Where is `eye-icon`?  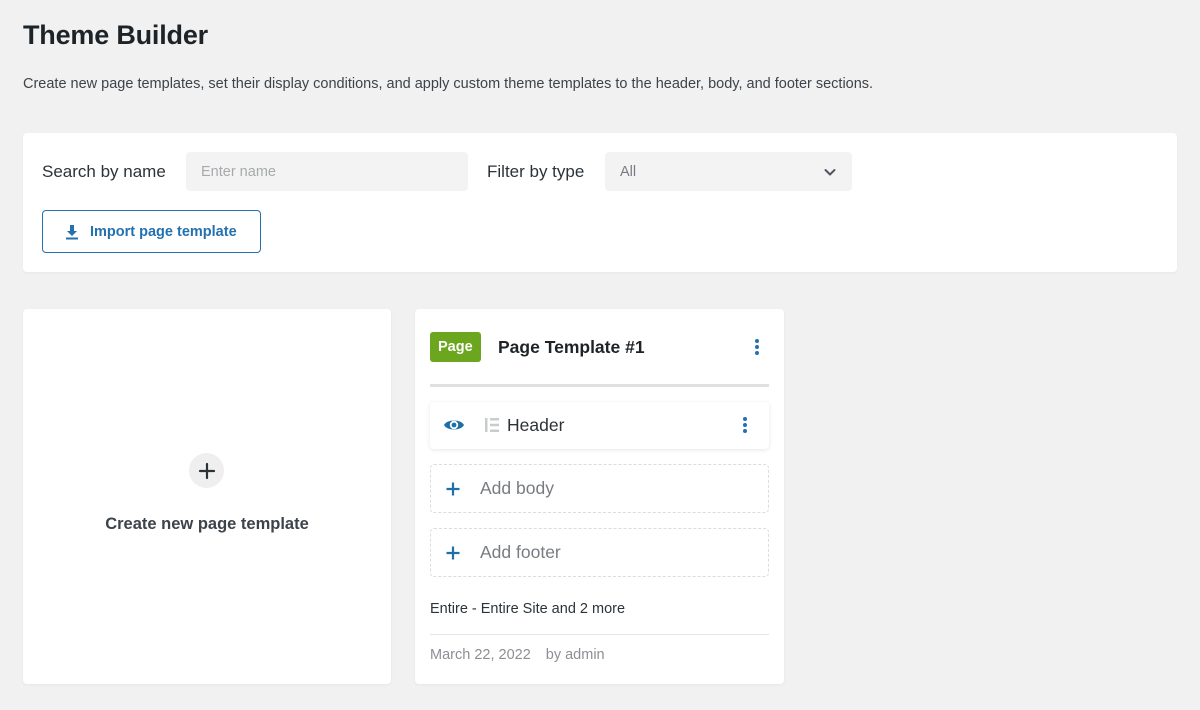
eye-icon is located at coordinates (454, 425).